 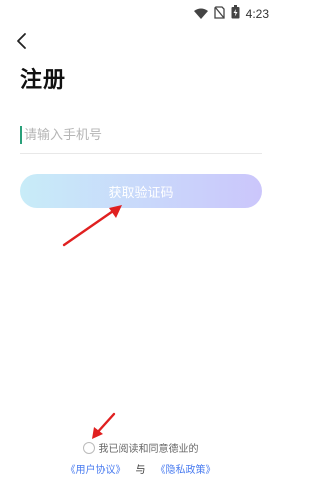 What do you see at coordinates (140, 12) in the screenshot?
I see `status-bar: 4:23` at bounding box center [140, 12].